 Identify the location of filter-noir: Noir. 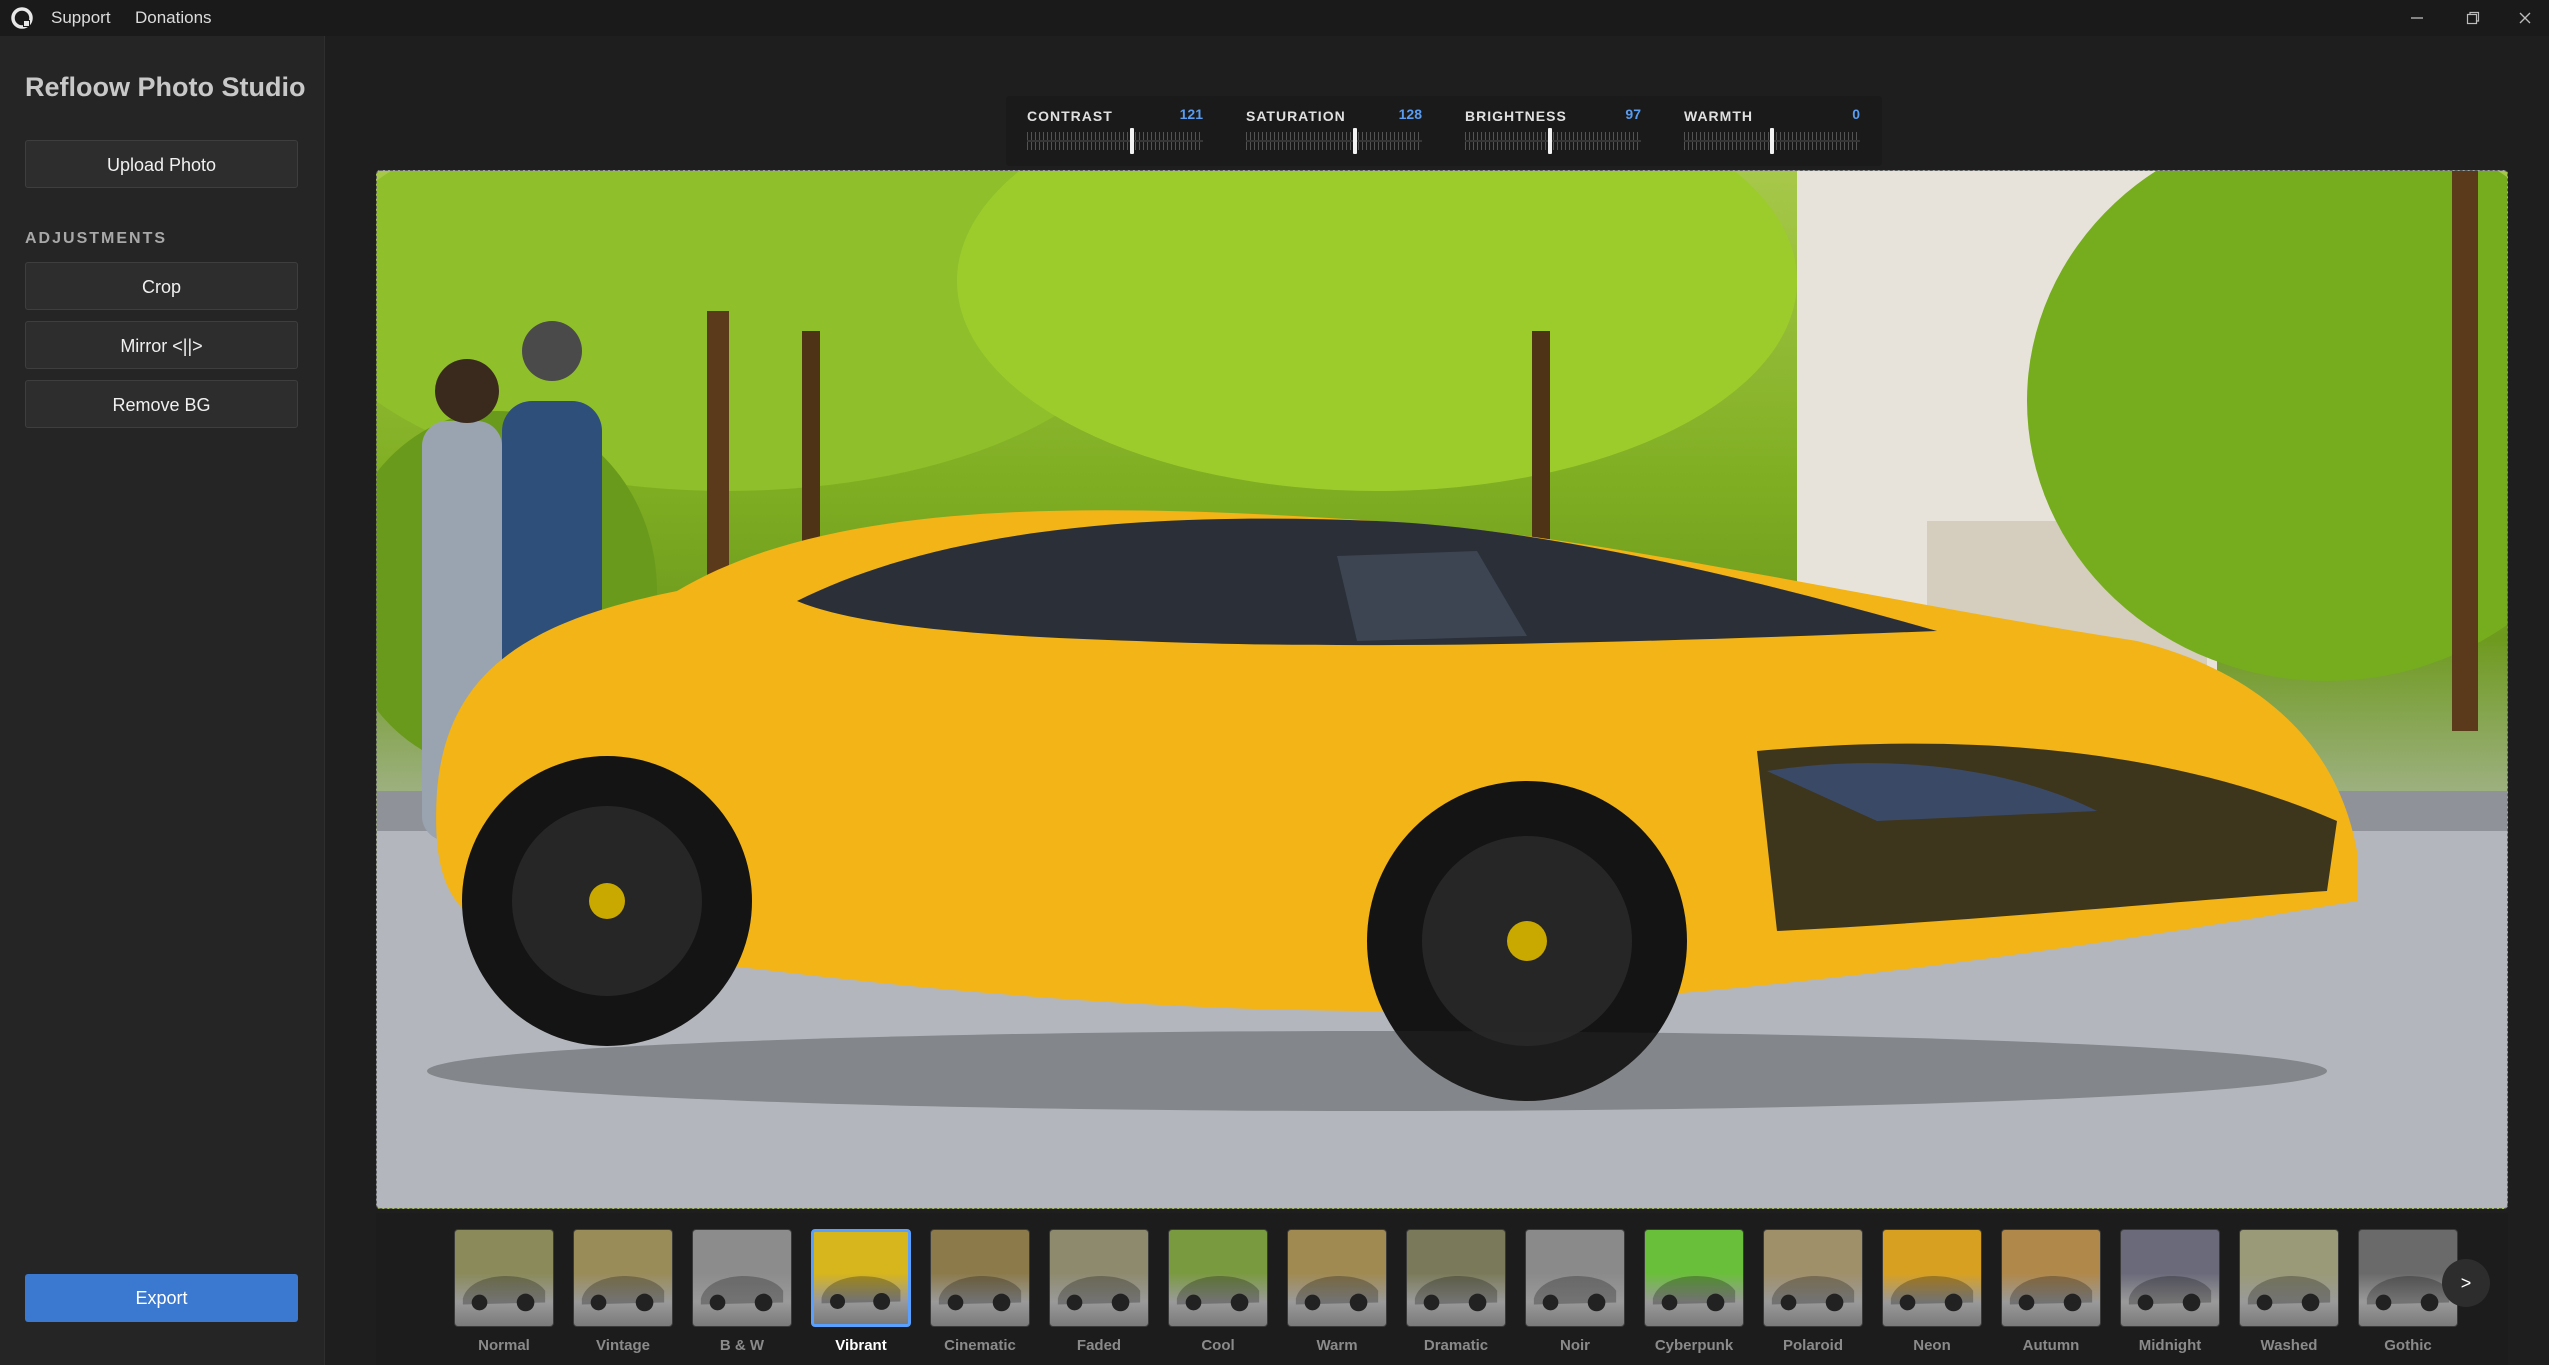
(1575, 1291).